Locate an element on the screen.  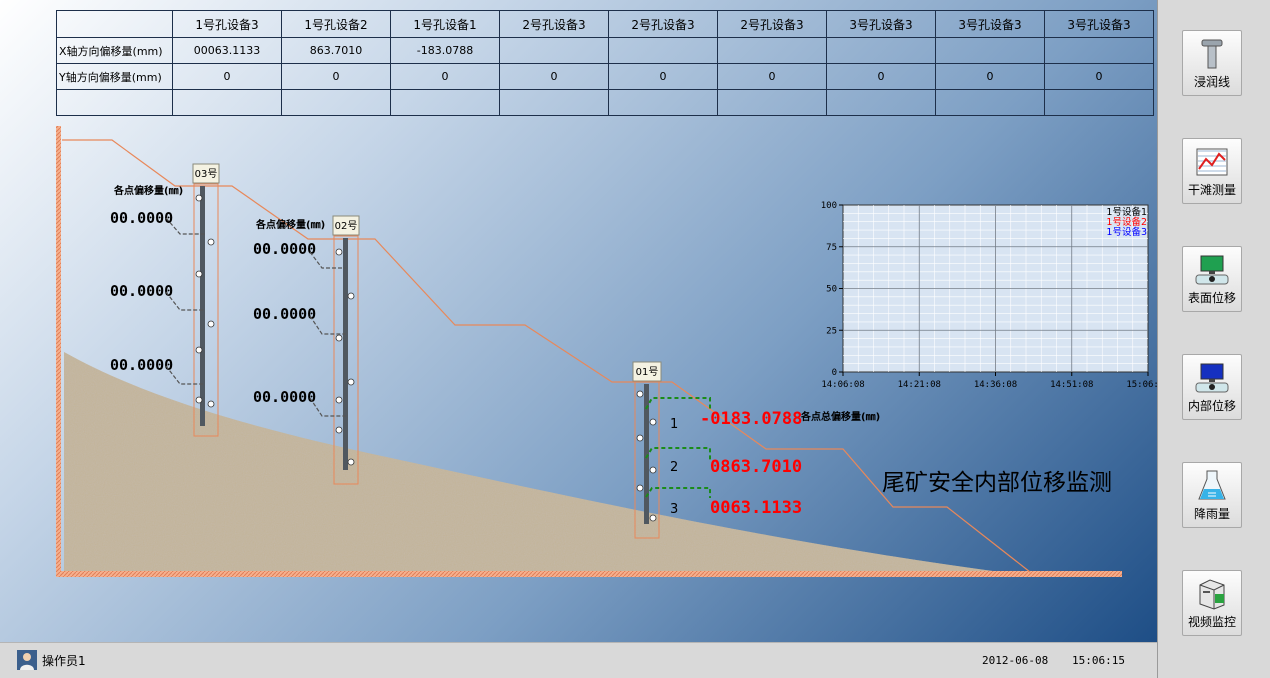
sidebar-item-rainfall: 降雨量 is located at coordinates (1212, 495).